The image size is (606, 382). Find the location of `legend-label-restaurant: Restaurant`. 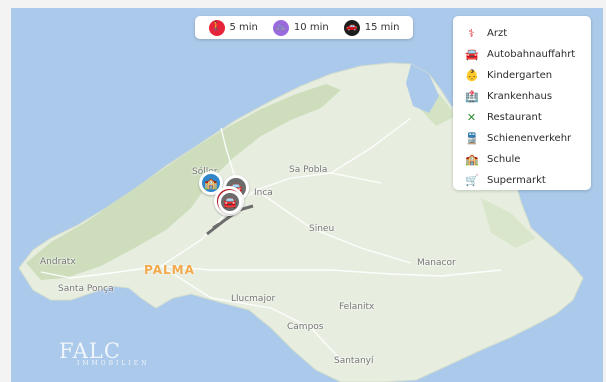

legend-label-restaurant: Restaurant is located at coordinates (514, 117).